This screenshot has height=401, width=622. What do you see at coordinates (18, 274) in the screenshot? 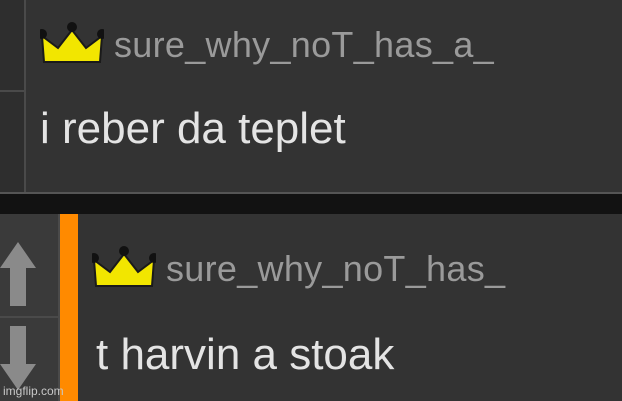
I see `up-arrow-icon` at bounding box center [18, 274].